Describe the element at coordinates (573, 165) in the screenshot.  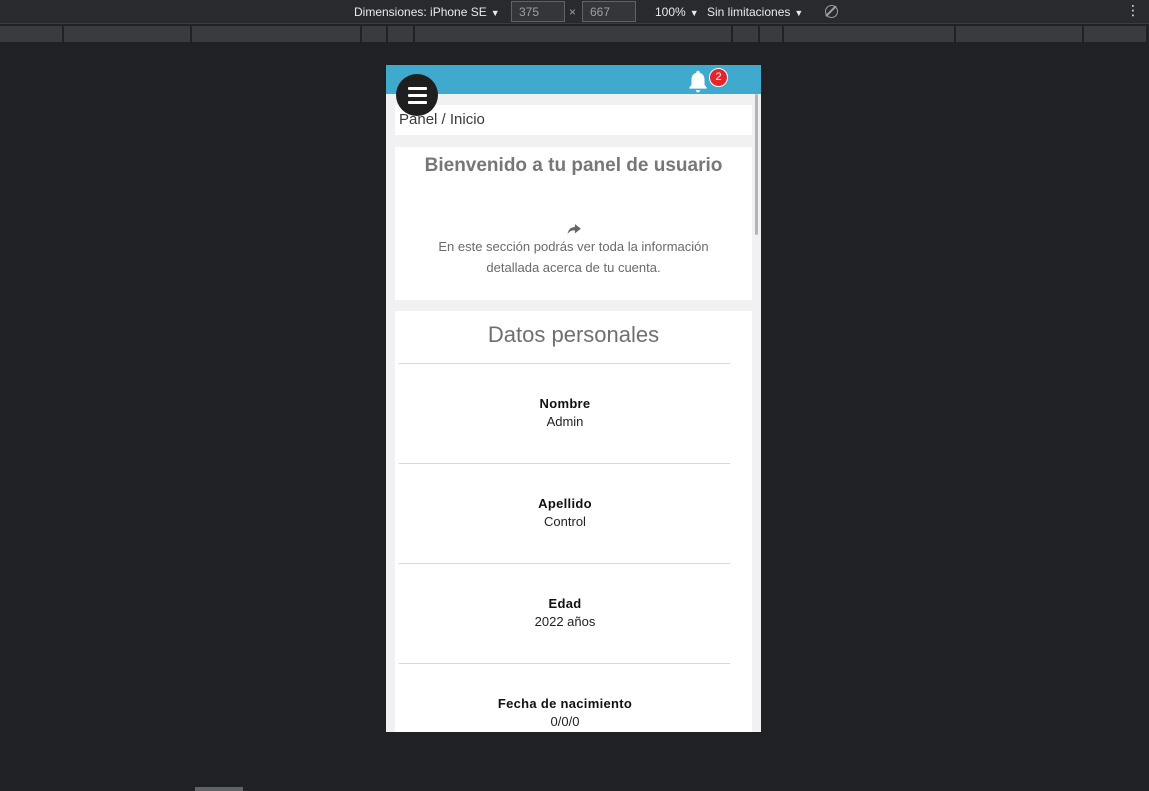
I see `welcome-title: Bienvenido a tu panel de usuario` at that location.